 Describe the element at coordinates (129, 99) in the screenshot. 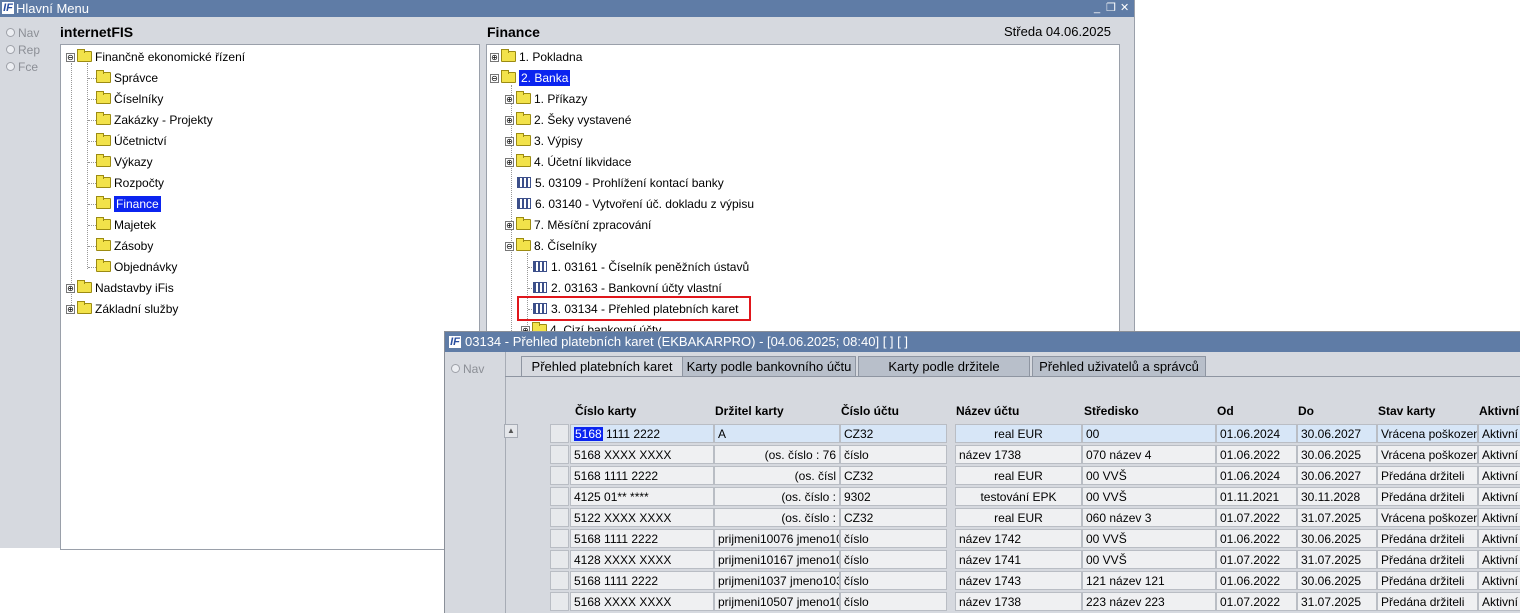

I see `tree-item-ciselniky: Číselníky` at that location.